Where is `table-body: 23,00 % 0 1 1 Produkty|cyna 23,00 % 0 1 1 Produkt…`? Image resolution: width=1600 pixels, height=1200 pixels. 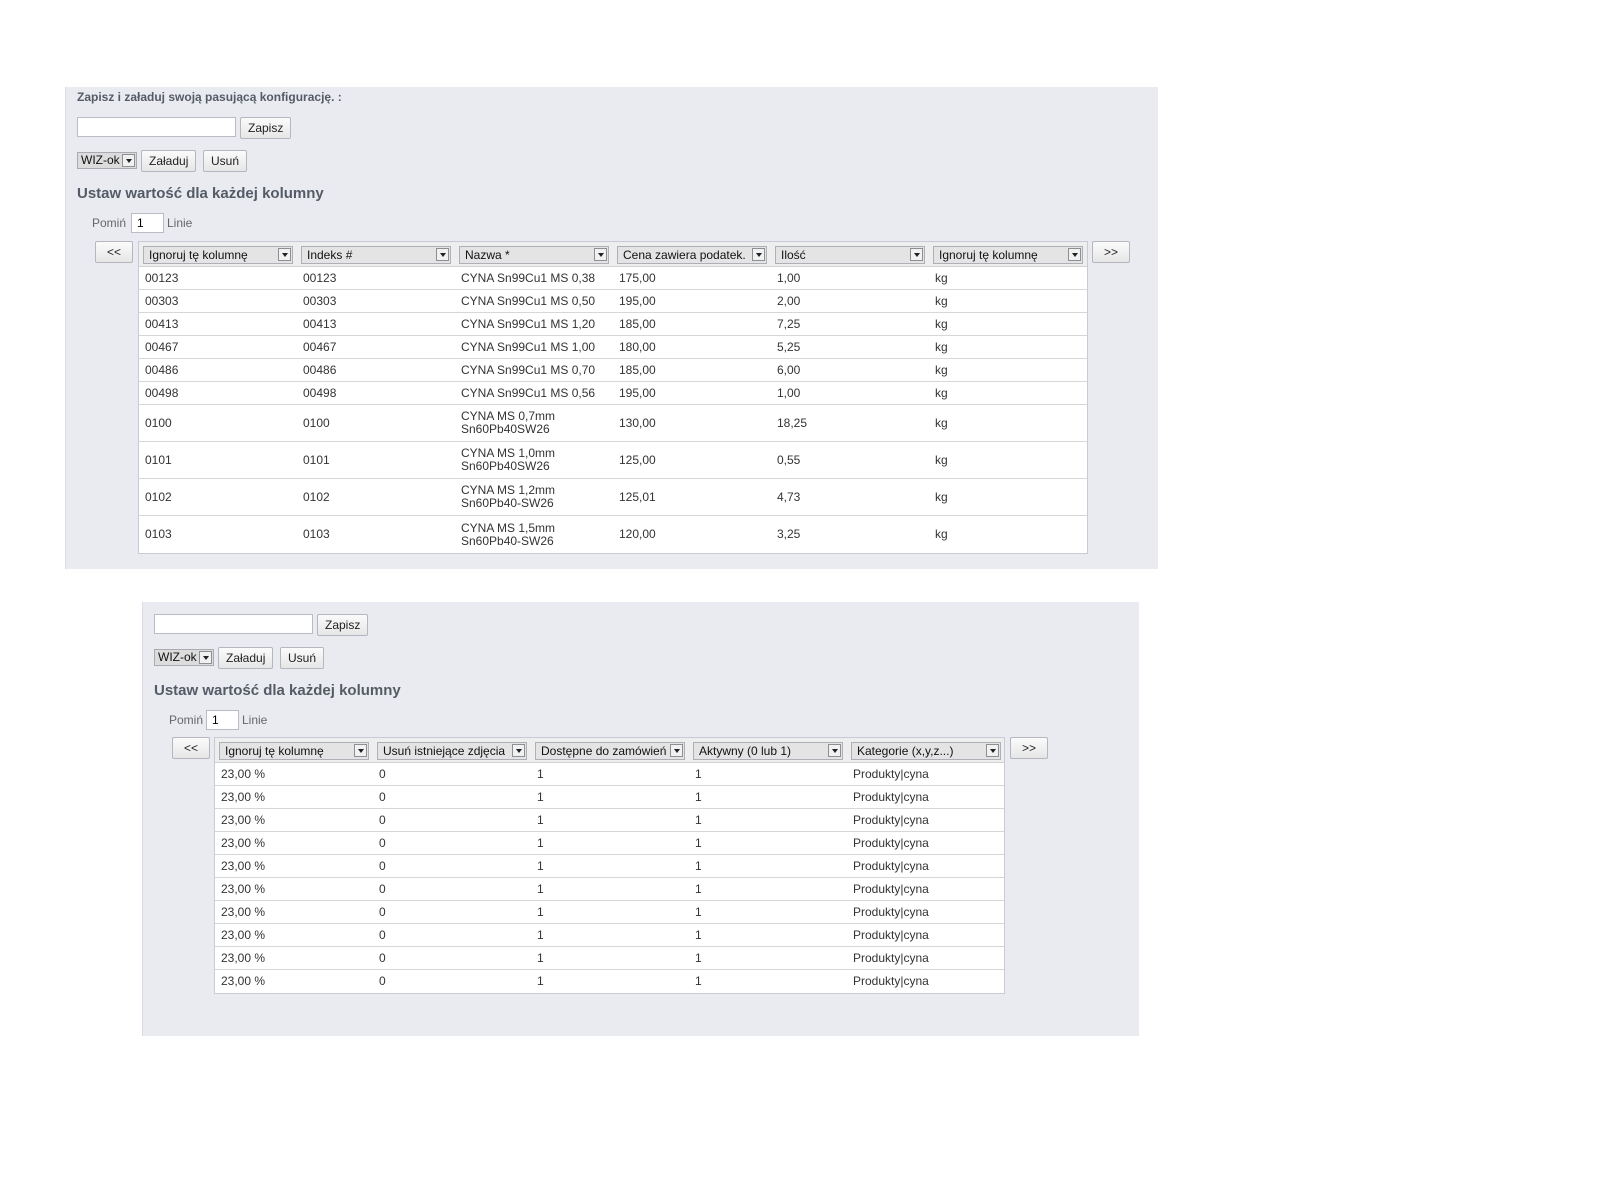 table-body: 23,00 % 0 1 1 Produkty|cyna 23,00 % 0 1 1 Produkt… is located at coordinates (609, 878).